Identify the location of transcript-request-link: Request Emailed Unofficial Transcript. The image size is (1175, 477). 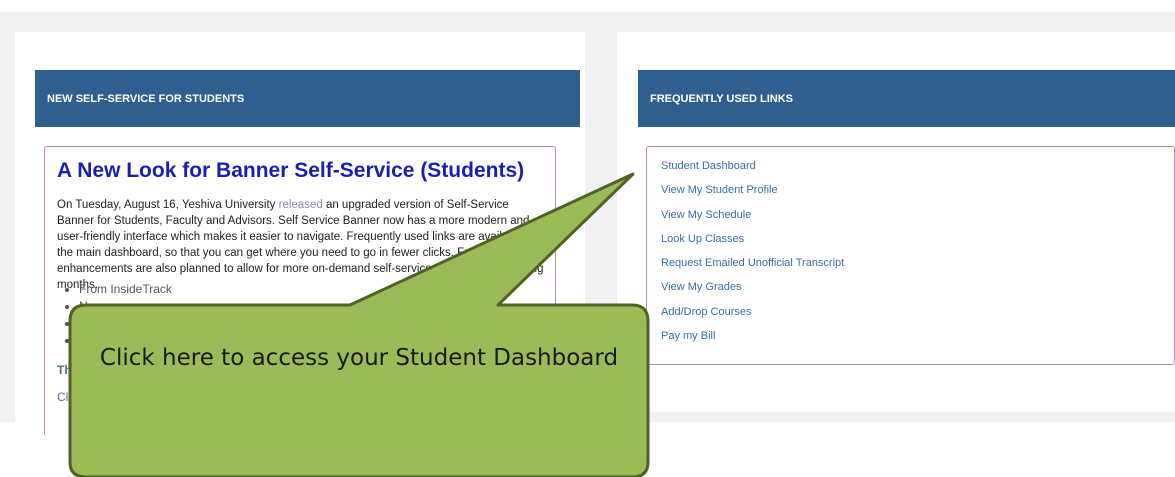
(752, 263).